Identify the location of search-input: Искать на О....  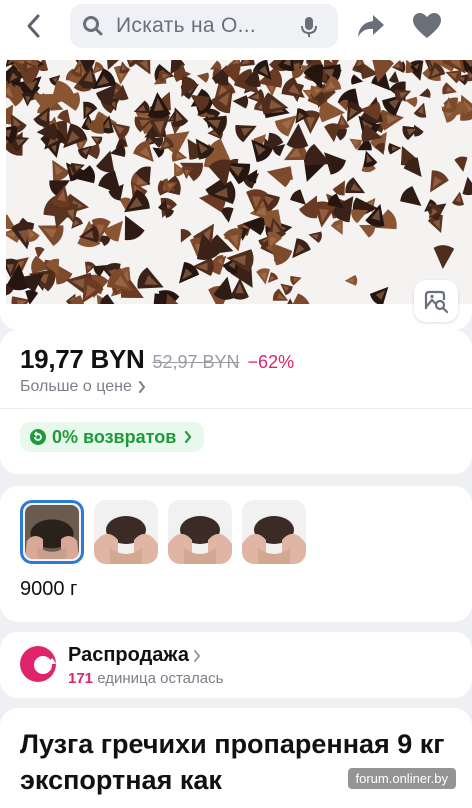
(204, 26).